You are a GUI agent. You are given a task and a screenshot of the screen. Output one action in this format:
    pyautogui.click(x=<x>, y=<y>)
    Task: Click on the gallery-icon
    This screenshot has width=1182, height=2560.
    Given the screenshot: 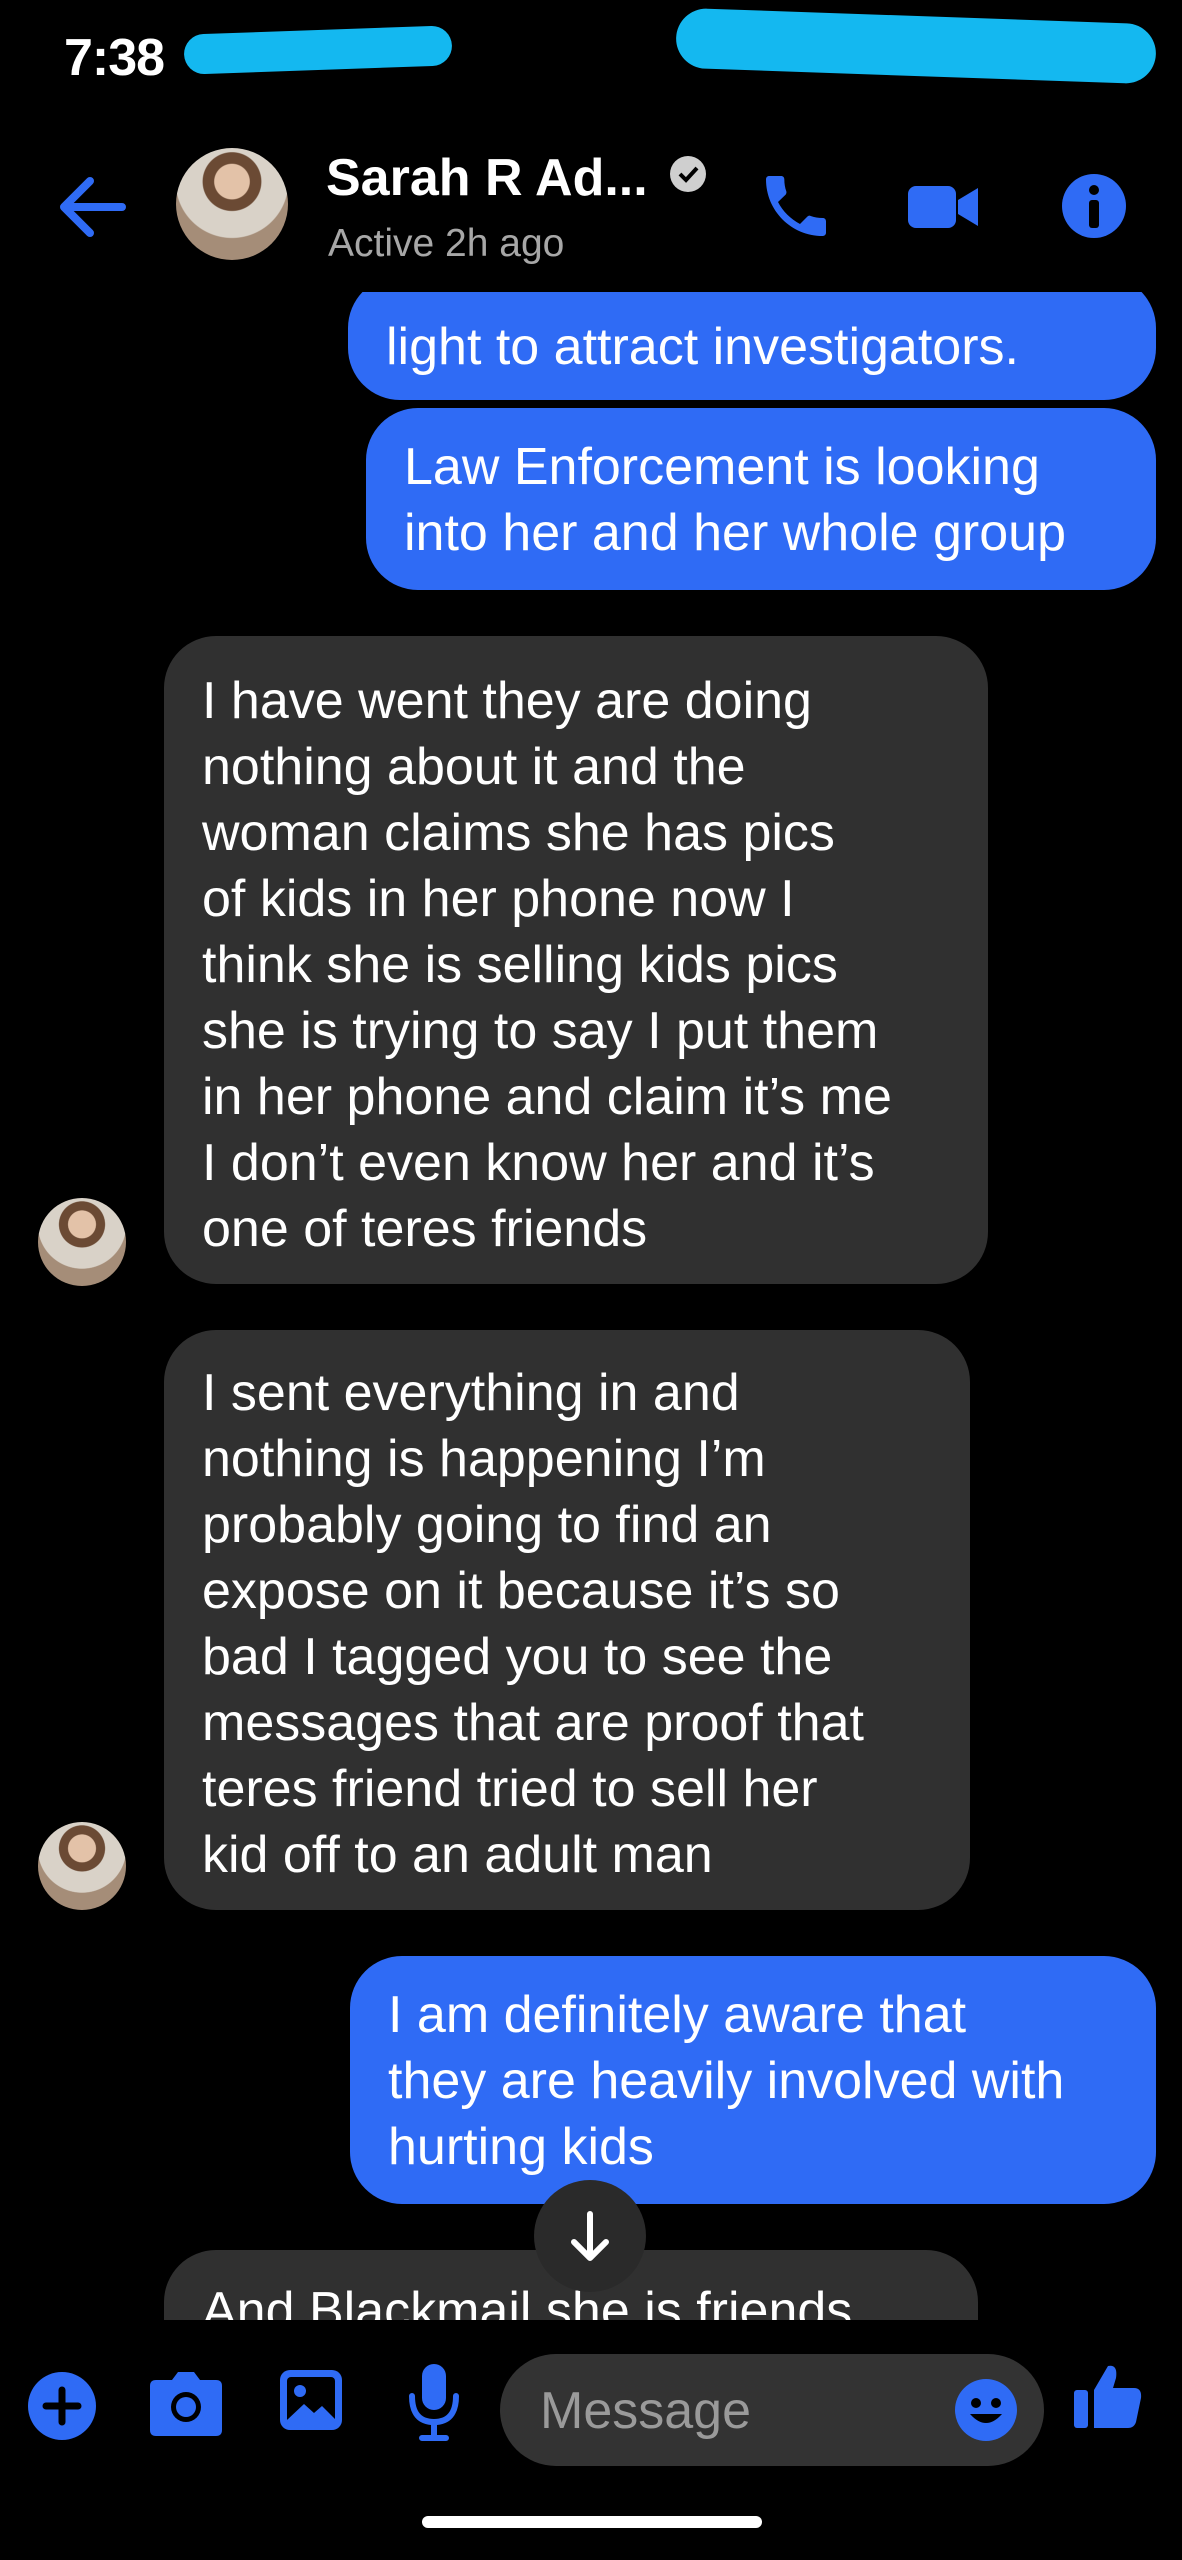 What is the action you would take?
    pyautogui.click(x=311, y=2400)
    